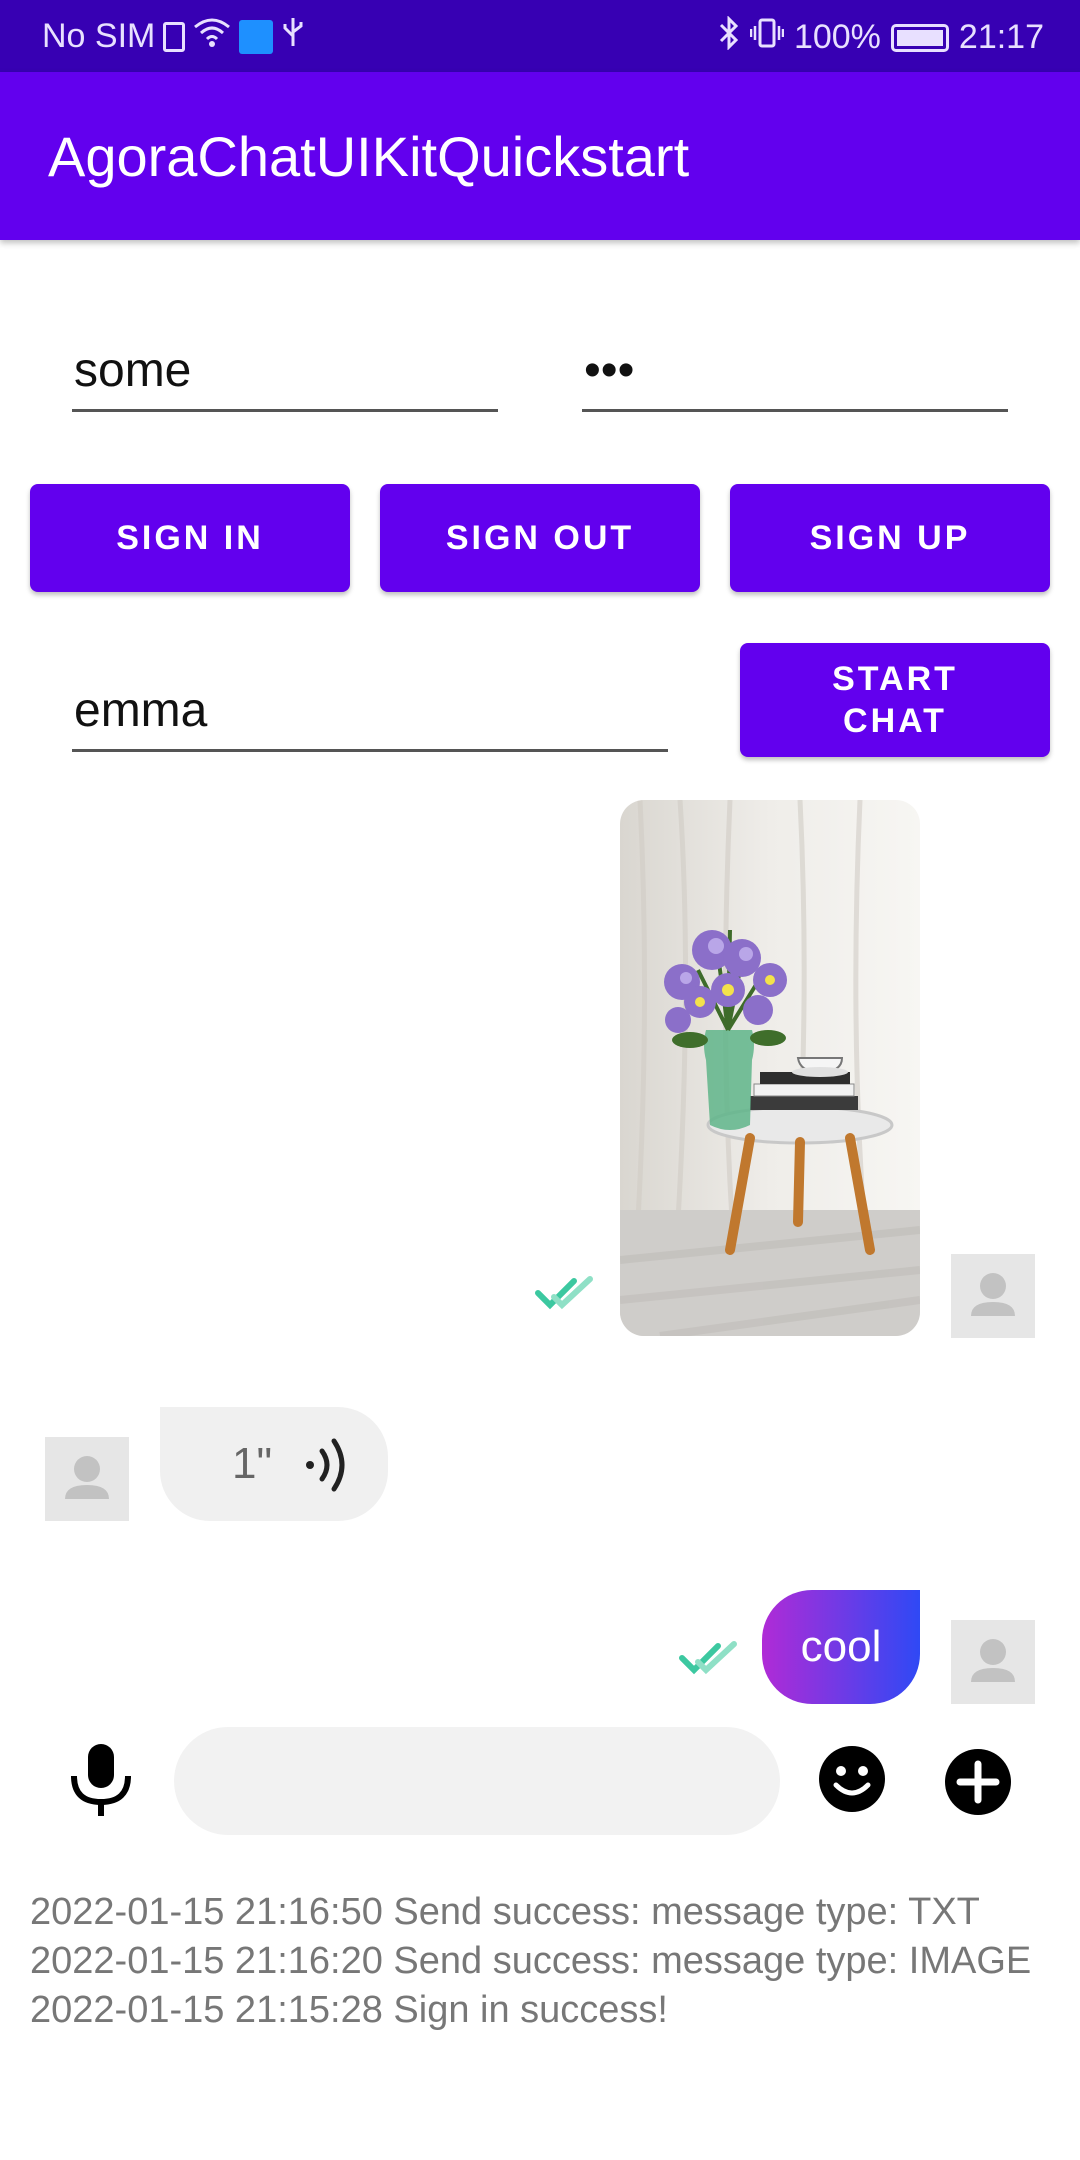 This screenshot has height=2160, width=1080. What do you see at coordinates (852, 1781) in the screenshot?
I see `smiley-icon` at bounding box center [852, 1781].